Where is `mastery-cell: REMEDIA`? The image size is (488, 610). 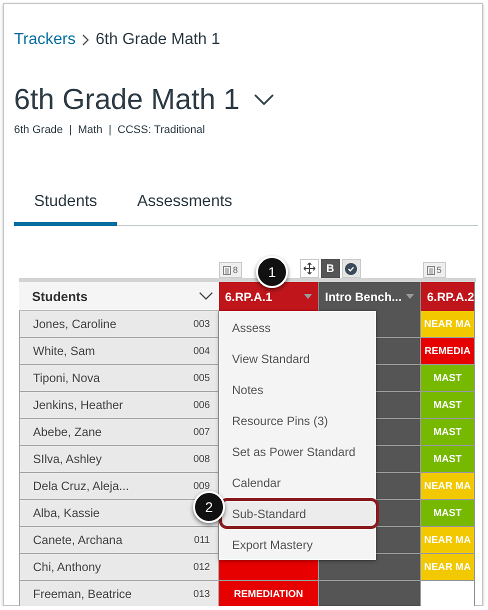
mastery-cell: REMEDIA is located at coordinates (448, 351).